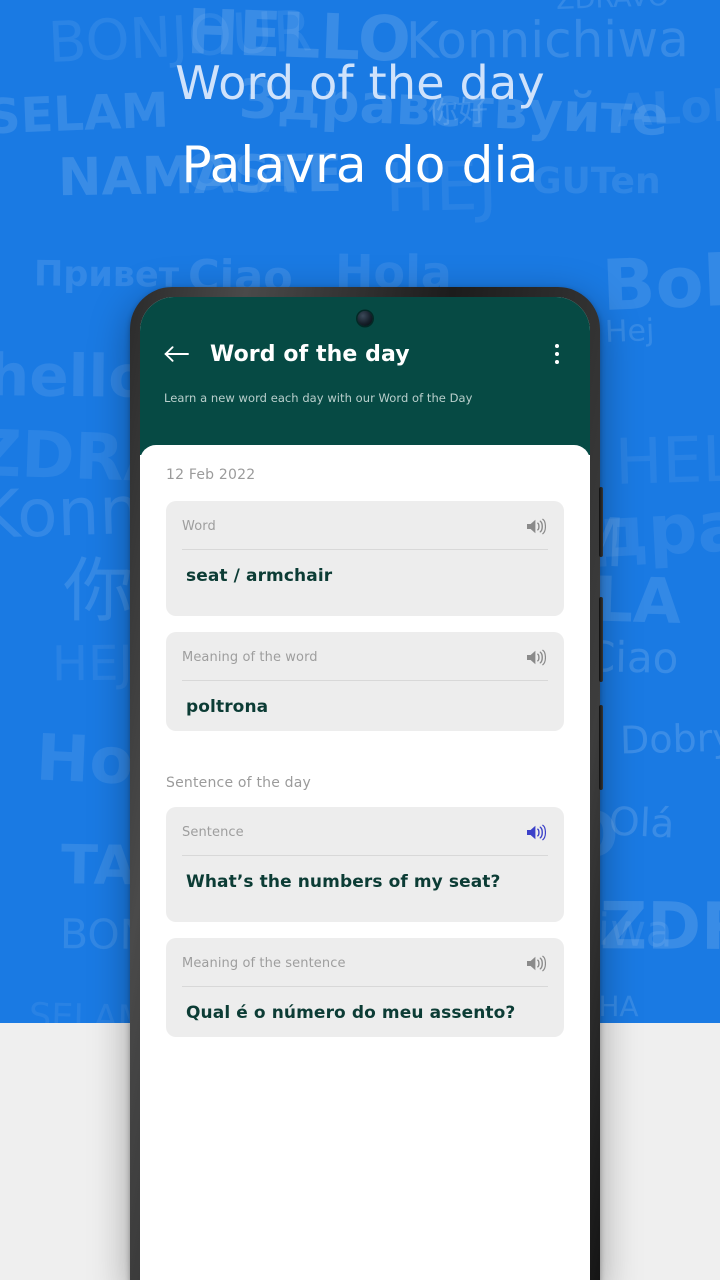  Describe the element at coordinates (250, 657) in the screenshot. I see `card-meaning-of-the-word-label: Meaning of the word` at that location.